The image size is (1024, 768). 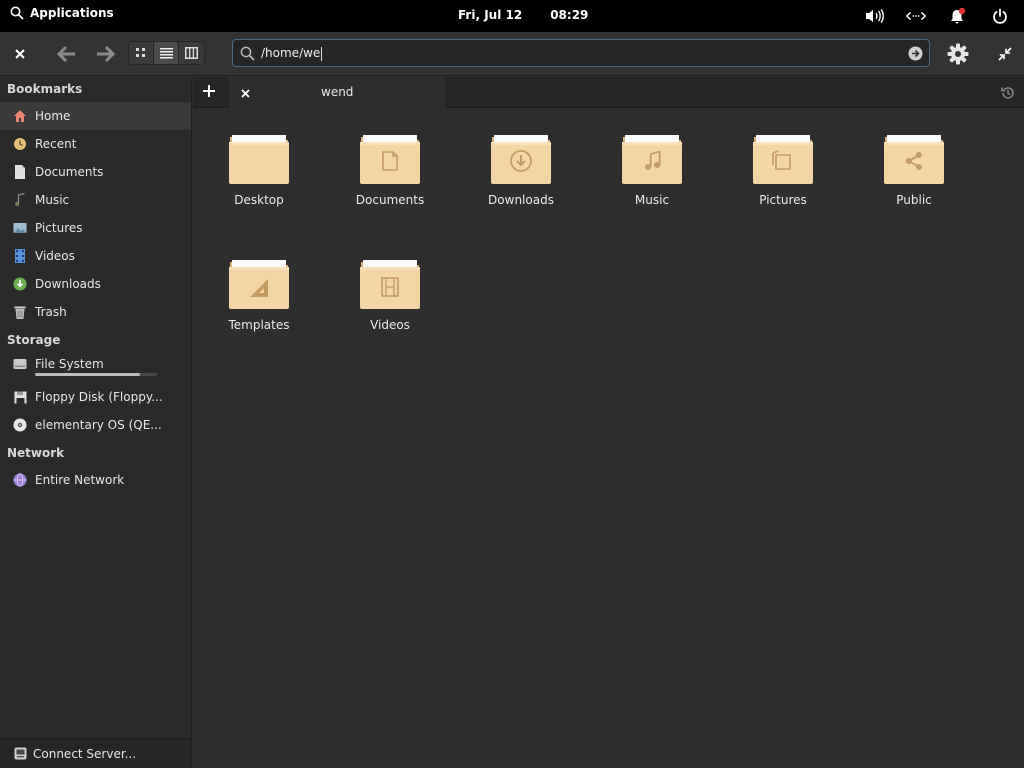 I want to click on unmaximize-button, so click(x=1005, y=54).